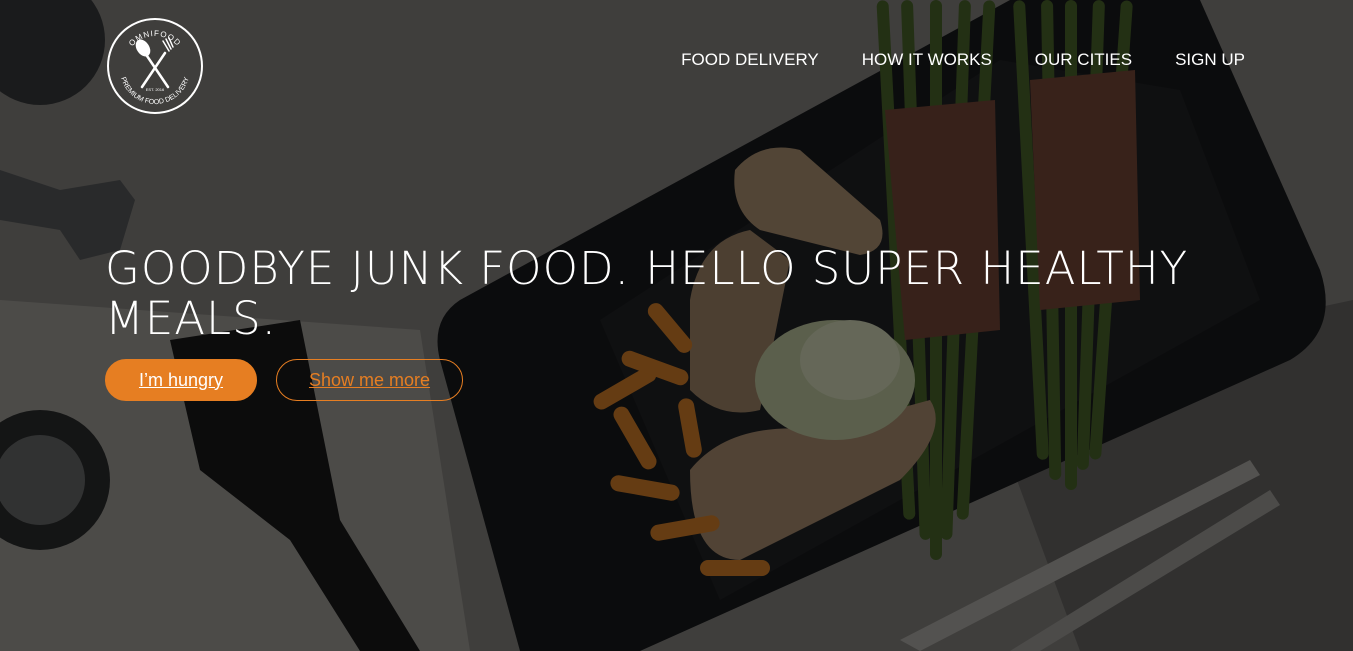 The width and height of the screenshot is (1353, 651). I want to click on show-me-more-button: Show me more, so click(369, 380).